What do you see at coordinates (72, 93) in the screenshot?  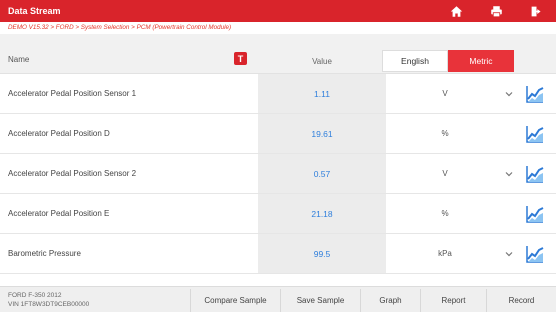 I see `parameter-name: Accelerator Pedal Position Sensor 1` at bounding box center [72, 93].